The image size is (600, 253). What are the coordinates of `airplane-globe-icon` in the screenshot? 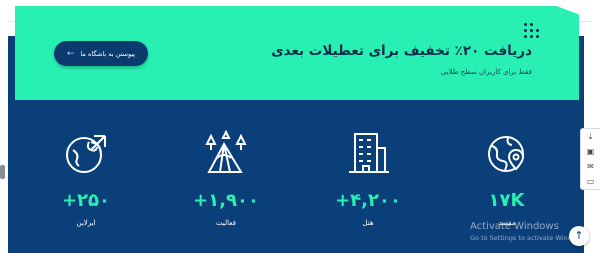 It's located at (86, 154).